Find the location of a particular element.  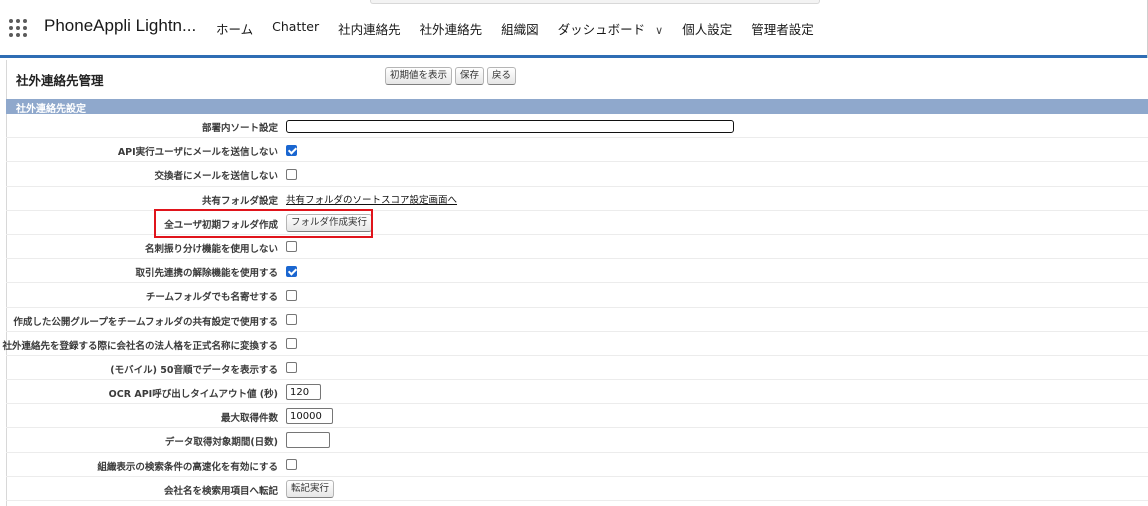

mobile-50on-checkbox is located at coordinates (291, 368).